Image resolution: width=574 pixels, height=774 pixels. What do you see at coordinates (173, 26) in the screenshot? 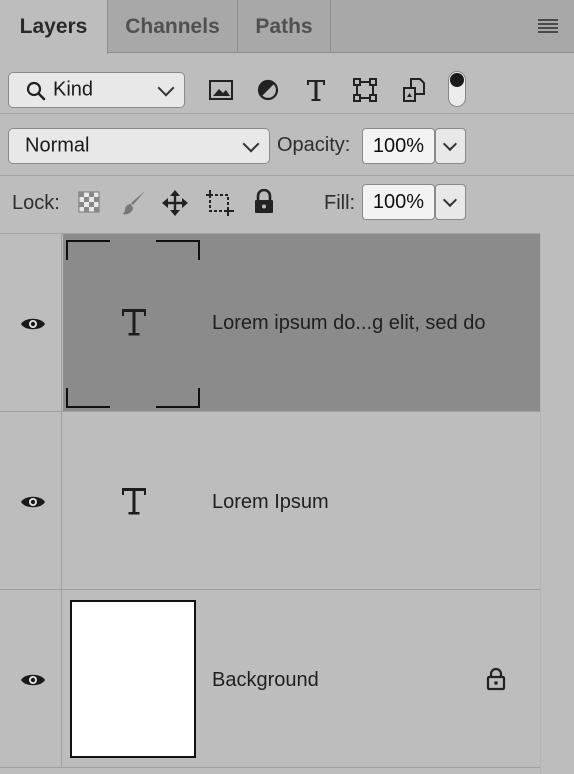
I see `tab-channels: Channels` at bounding box center [173, 26].